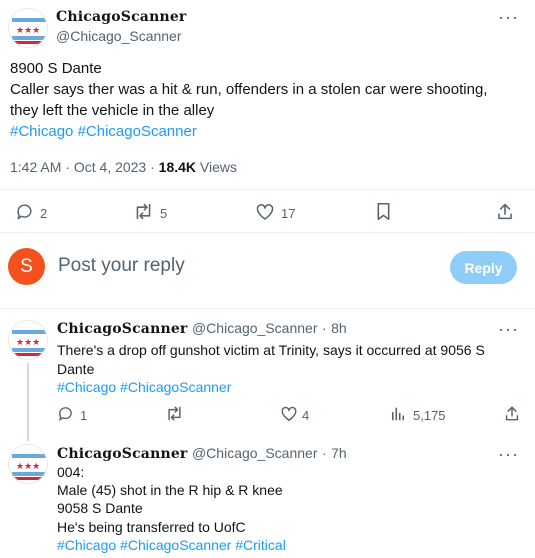 This screenshot has width=535, height=558. What do you see at coordinates (56, 68) in the screenshot?
I see `tweet-line: 8900 S Dante` at bounding box center [56, 68].